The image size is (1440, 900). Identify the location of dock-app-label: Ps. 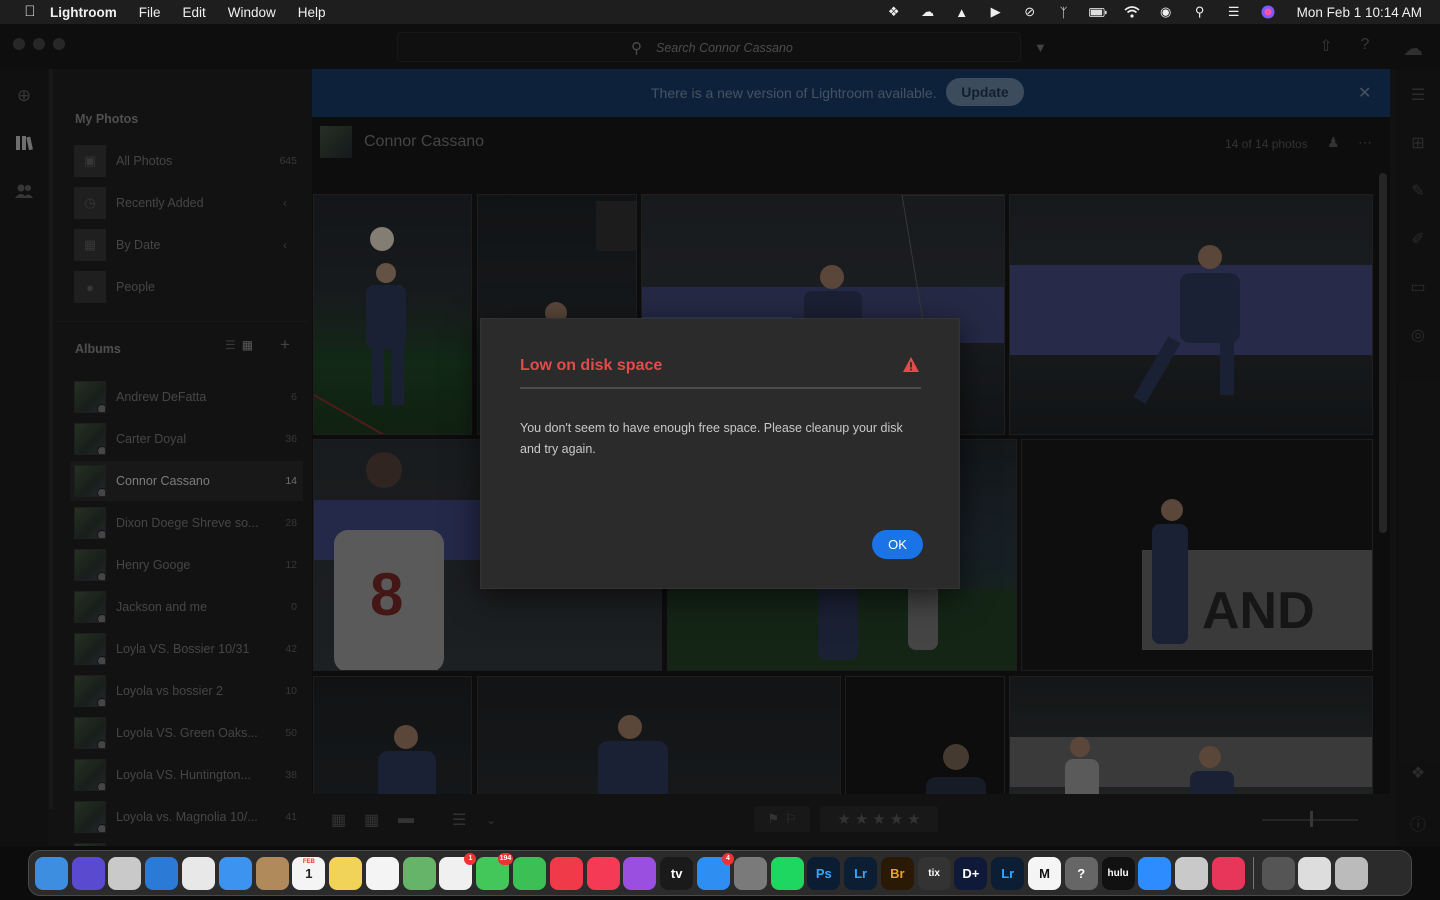
(823, 873).